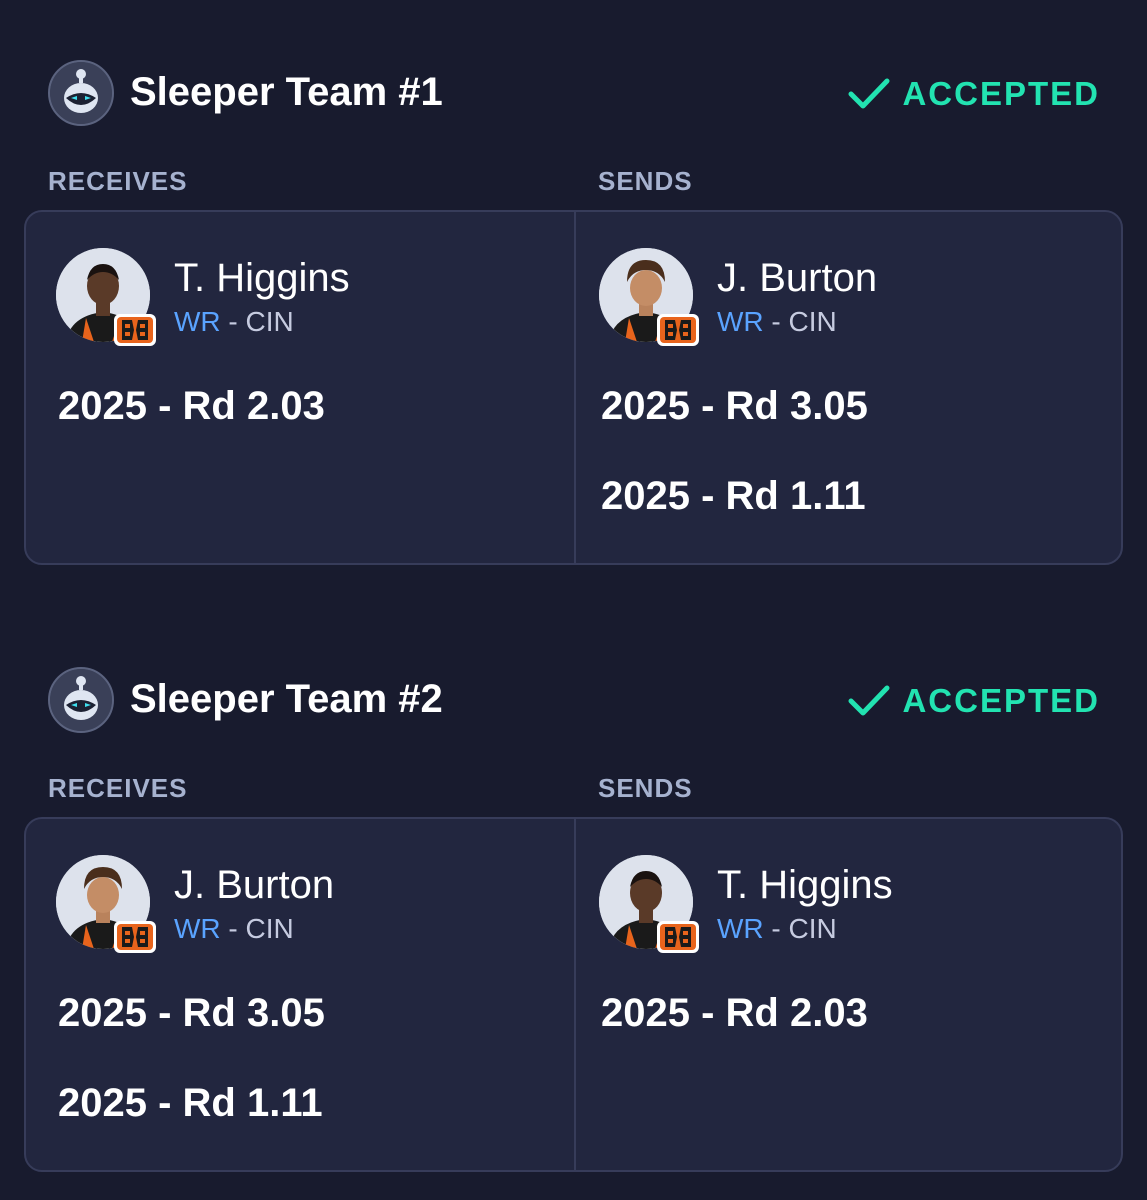  I want to click on team-header: Sleeper Team #2 ACCEPTED, so click(574, 700).